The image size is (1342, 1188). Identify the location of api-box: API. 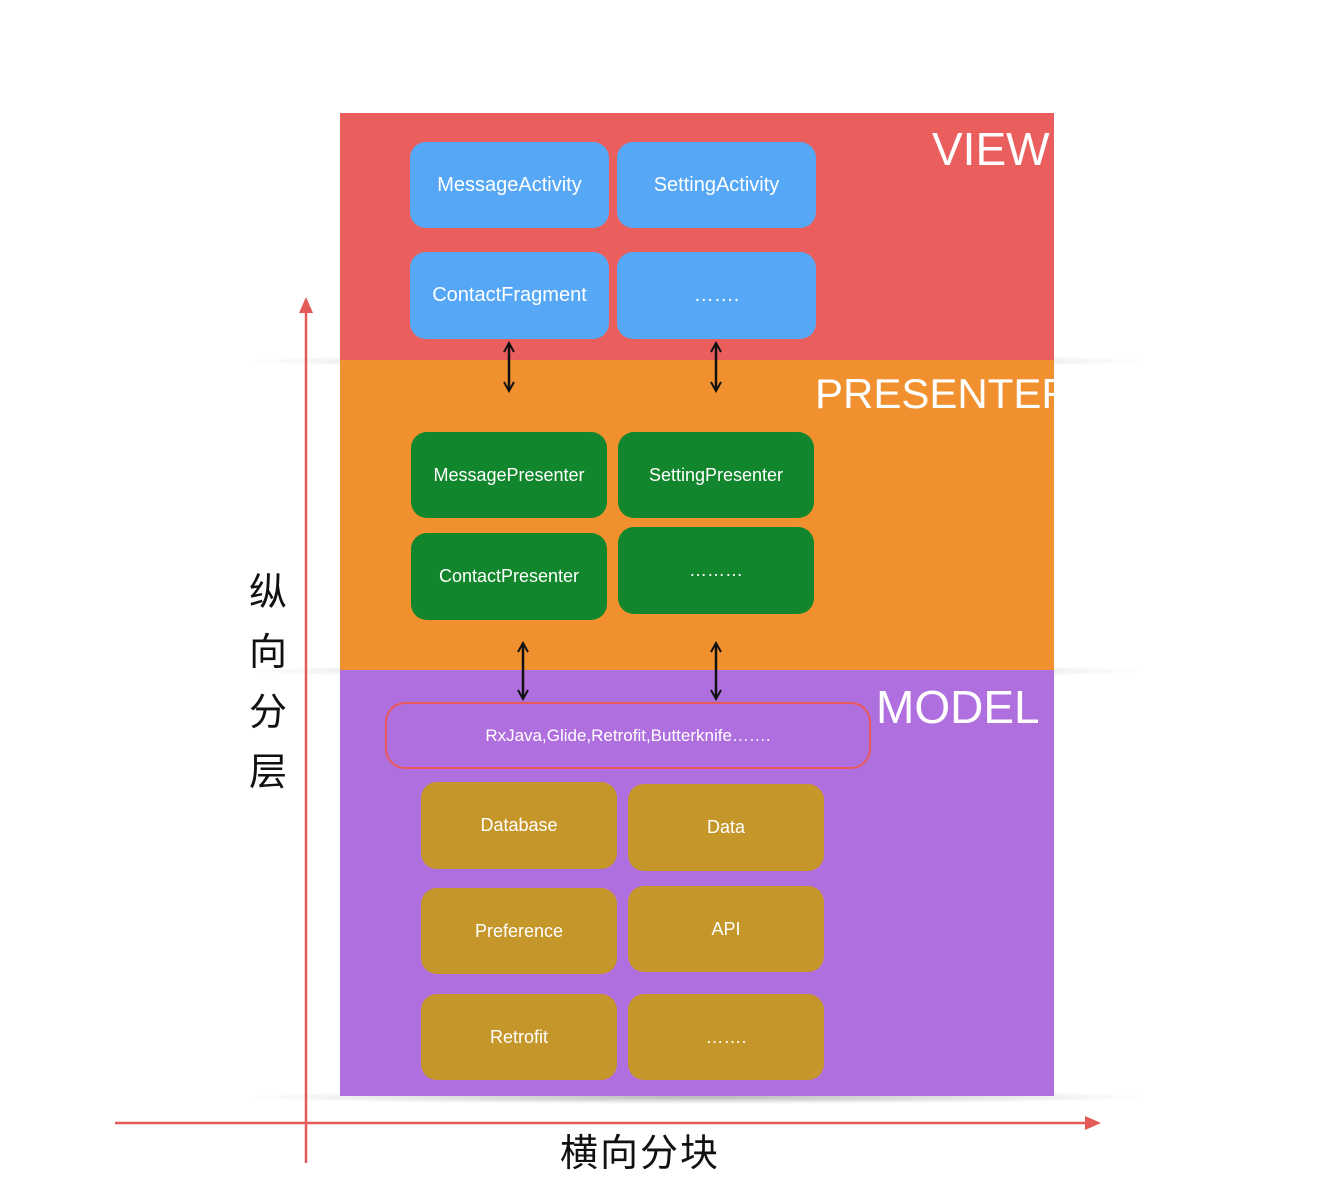
(726, 929).